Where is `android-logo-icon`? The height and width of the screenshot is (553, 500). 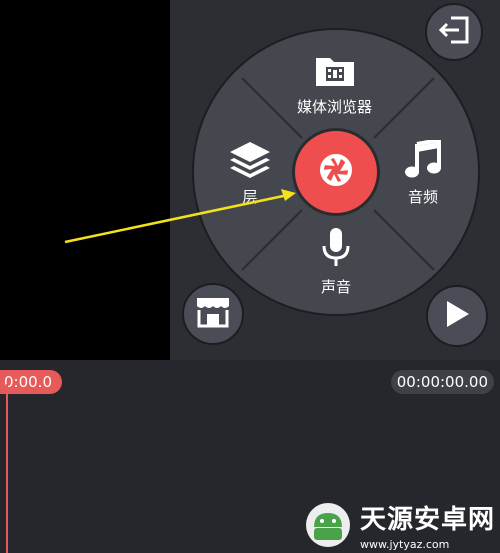 android-logo-icon is located at coordinates (328, 525).